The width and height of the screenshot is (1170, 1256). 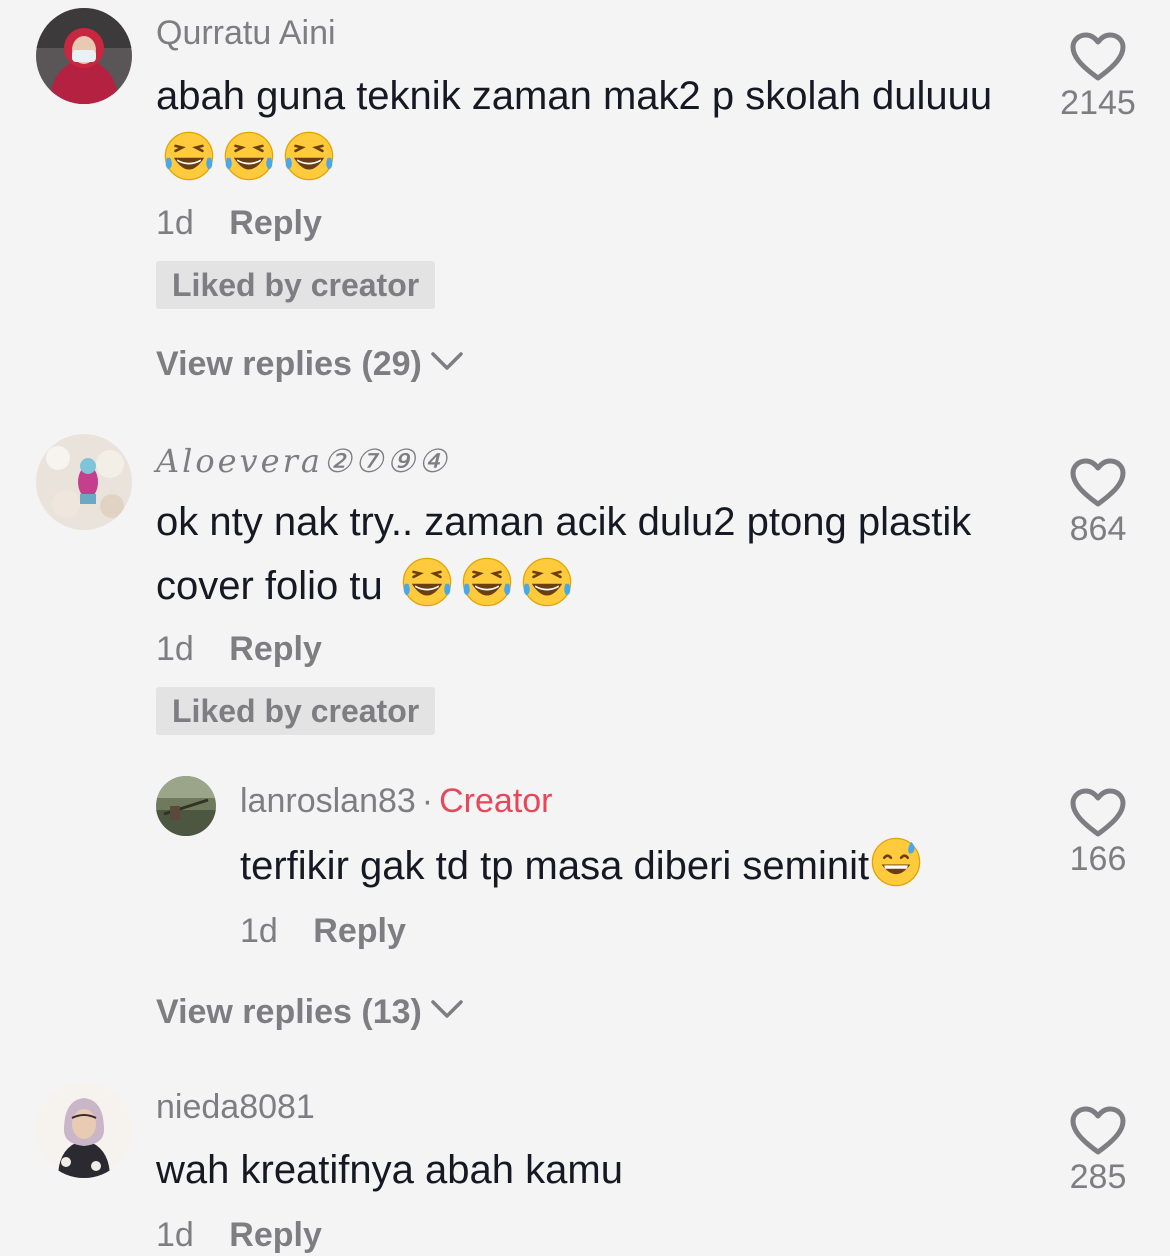 I want to click on comment-text: wah kreatifnya abah kamu, so click(x=581, y=1170).